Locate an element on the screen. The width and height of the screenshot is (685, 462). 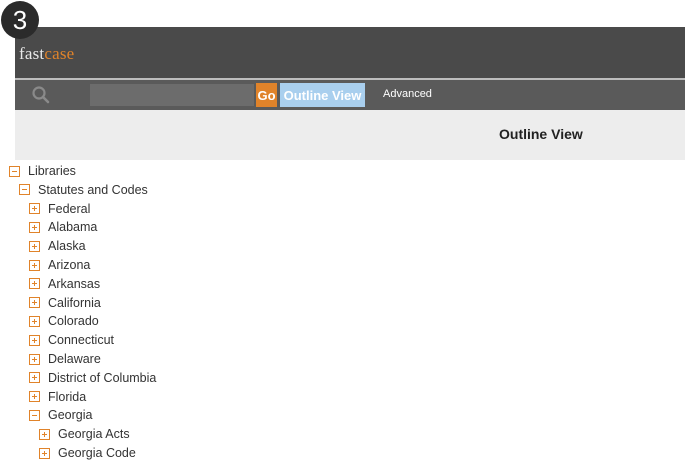
fastcase-logo: fastcase is located at coordinates (46, 54).